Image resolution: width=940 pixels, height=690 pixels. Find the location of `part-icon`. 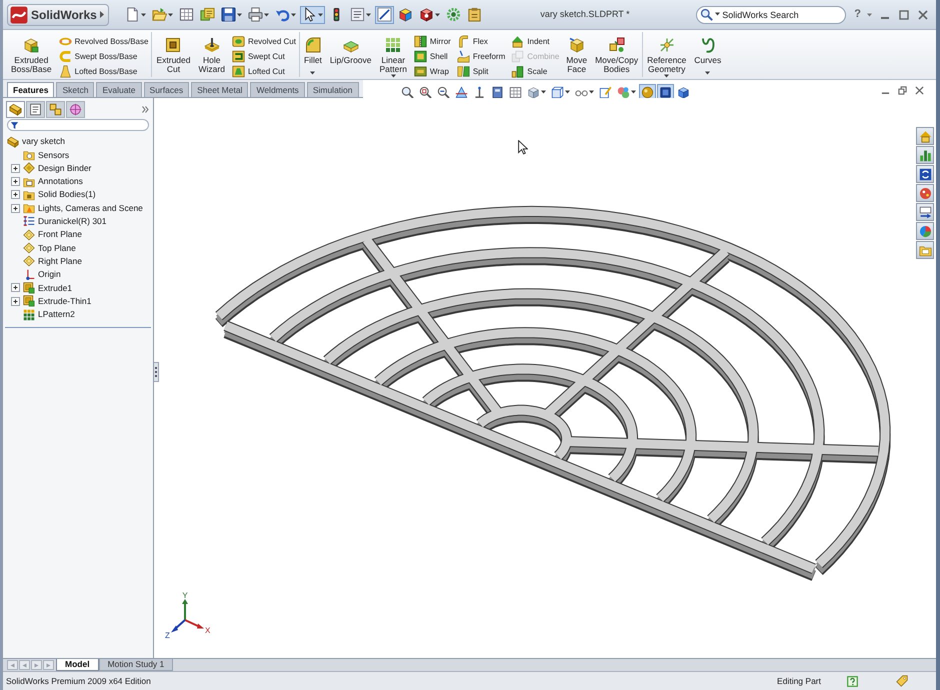

part-icon is located at coordinates (13, 142).